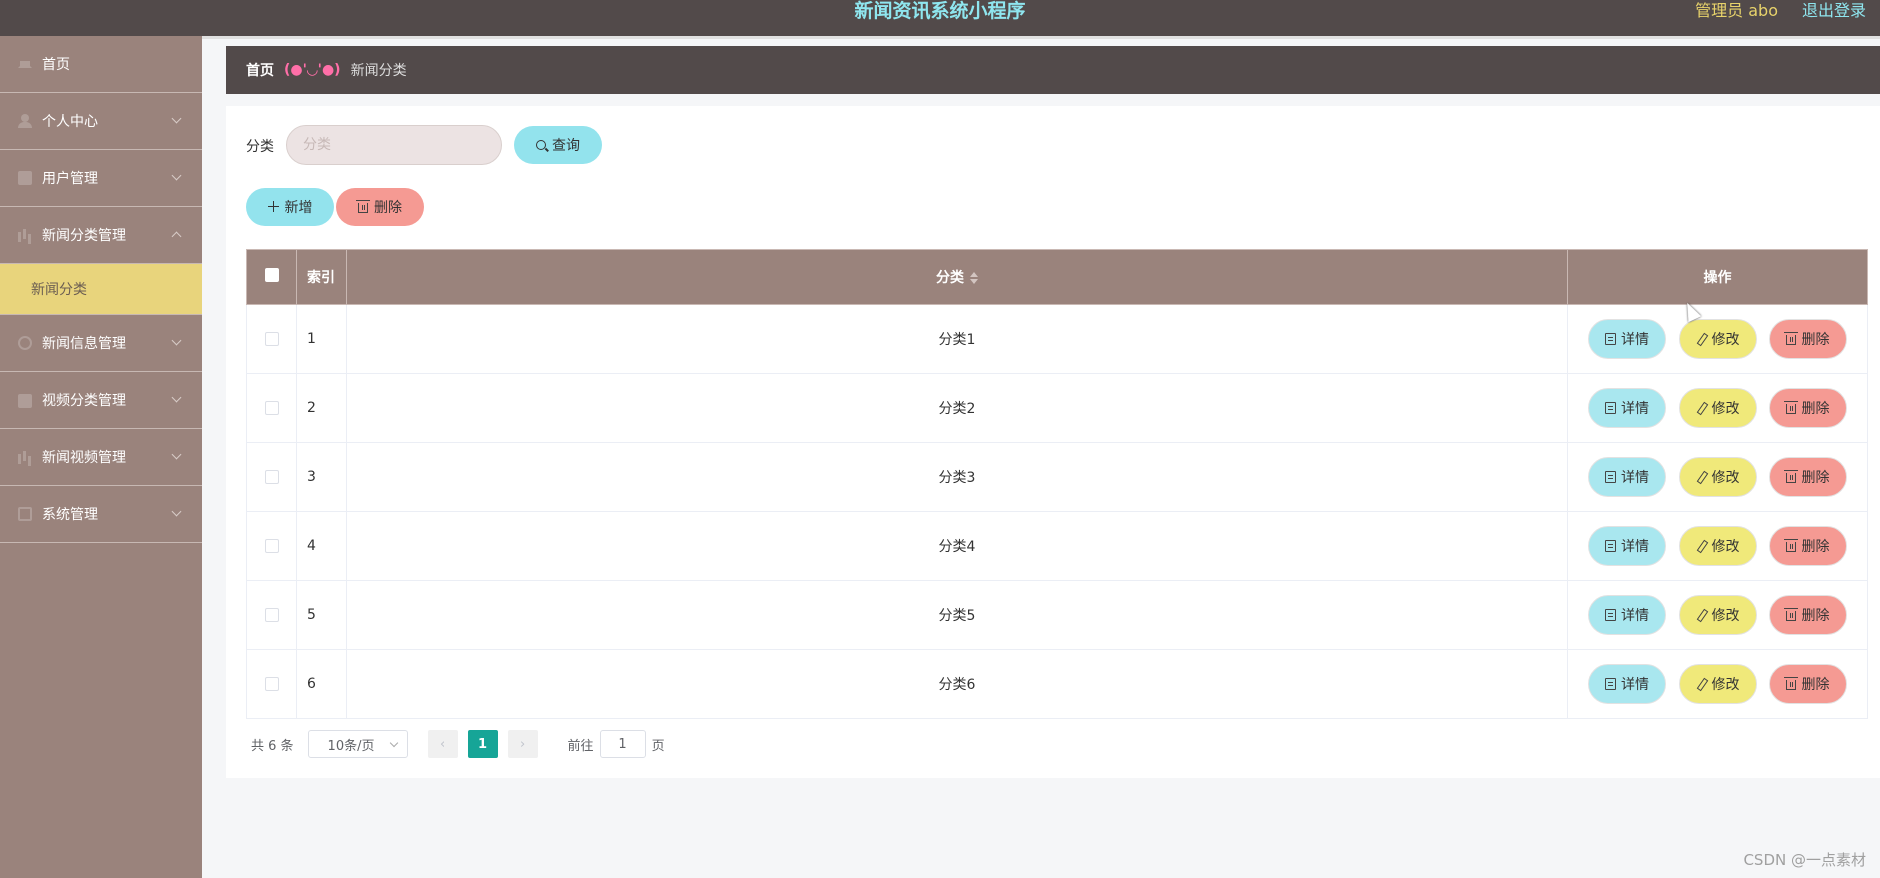 The height and width of the screenshot is (878, 1880). I want to click on sidebar-item-label: 个人中心, so click(70, 122).